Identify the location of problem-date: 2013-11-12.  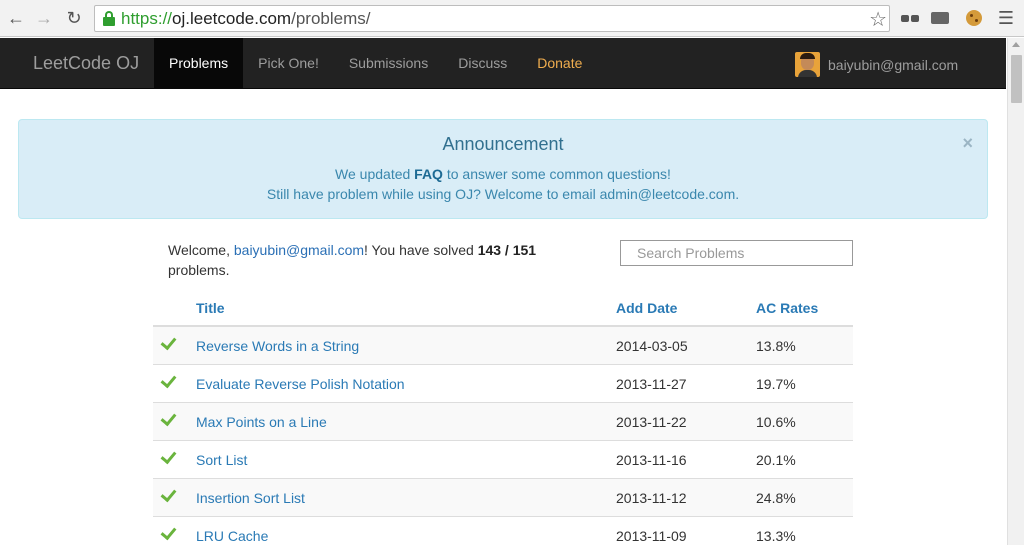
(651, 498).